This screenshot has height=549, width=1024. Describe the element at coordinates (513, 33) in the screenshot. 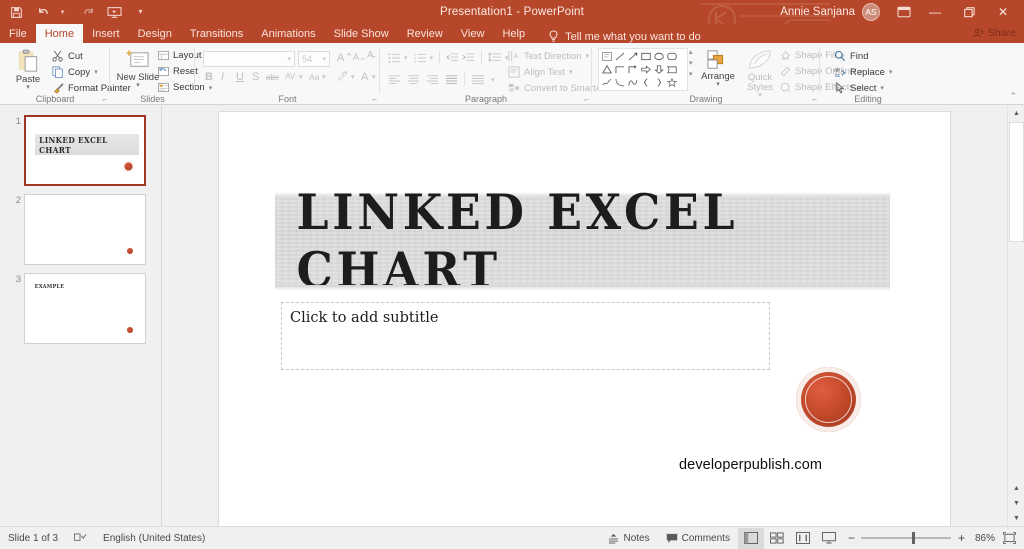

I see `tab-help: Help` at that location.